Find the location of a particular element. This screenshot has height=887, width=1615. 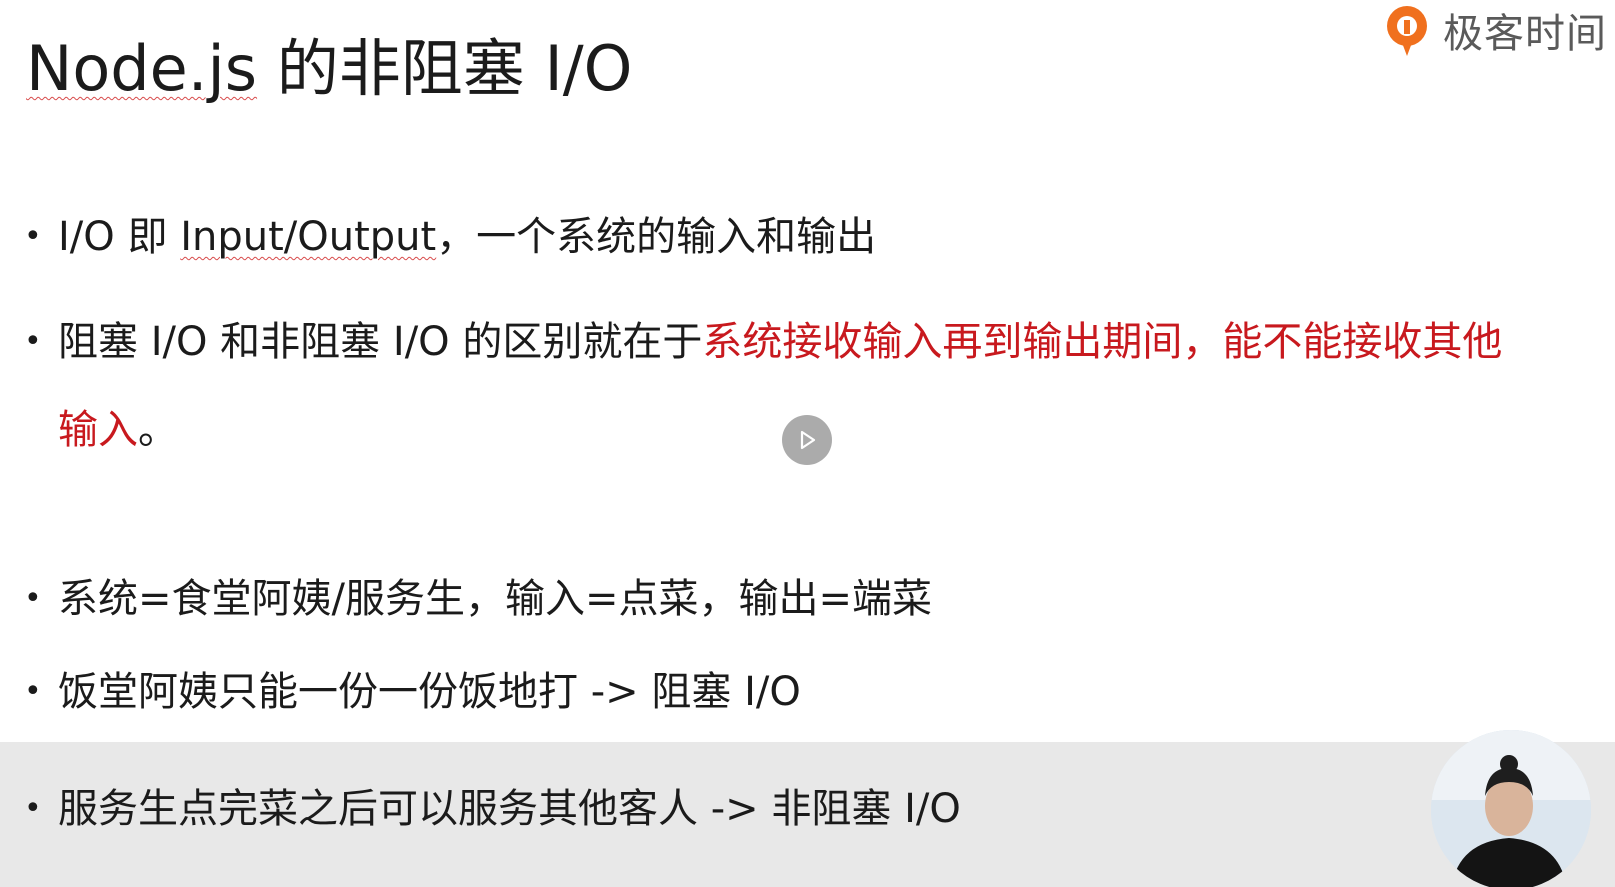

bullet-item: • I/O 即 Input/Output，一个系统的输入和输出 is located at coordinates (450, 237).